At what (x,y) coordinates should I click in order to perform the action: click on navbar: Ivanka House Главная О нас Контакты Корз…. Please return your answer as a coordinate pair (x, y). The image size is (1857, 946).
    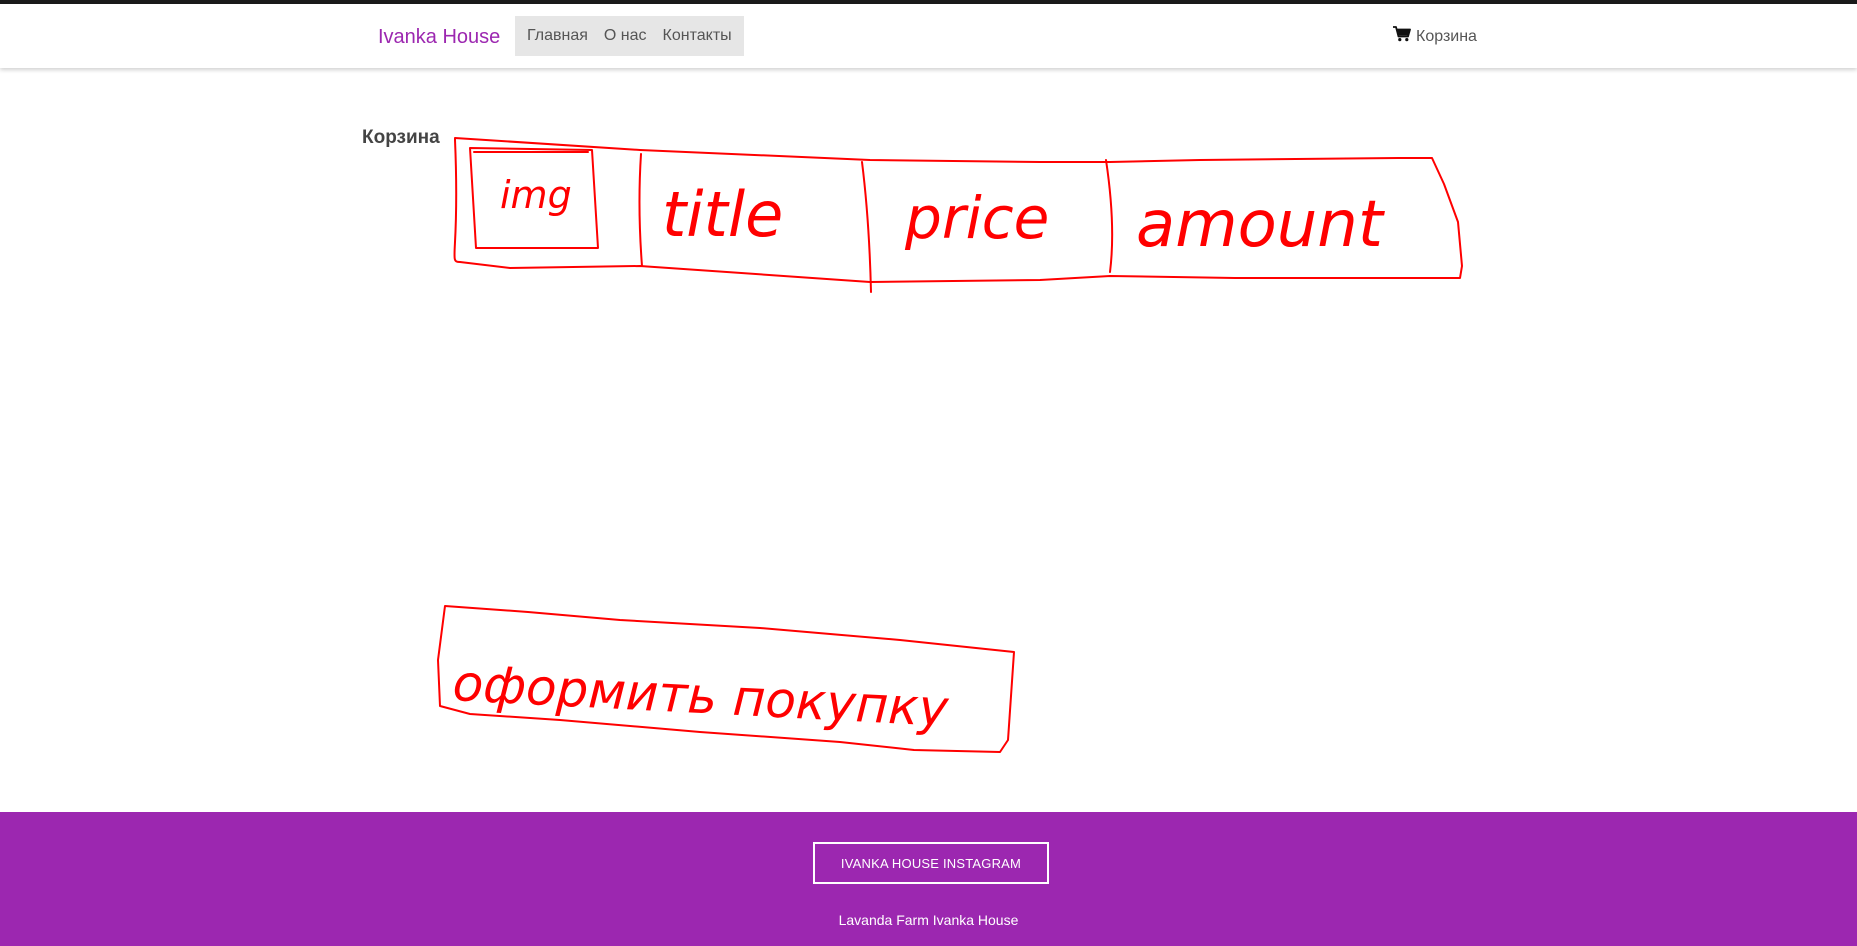
    Looking at the image, I should click on (928, 36).